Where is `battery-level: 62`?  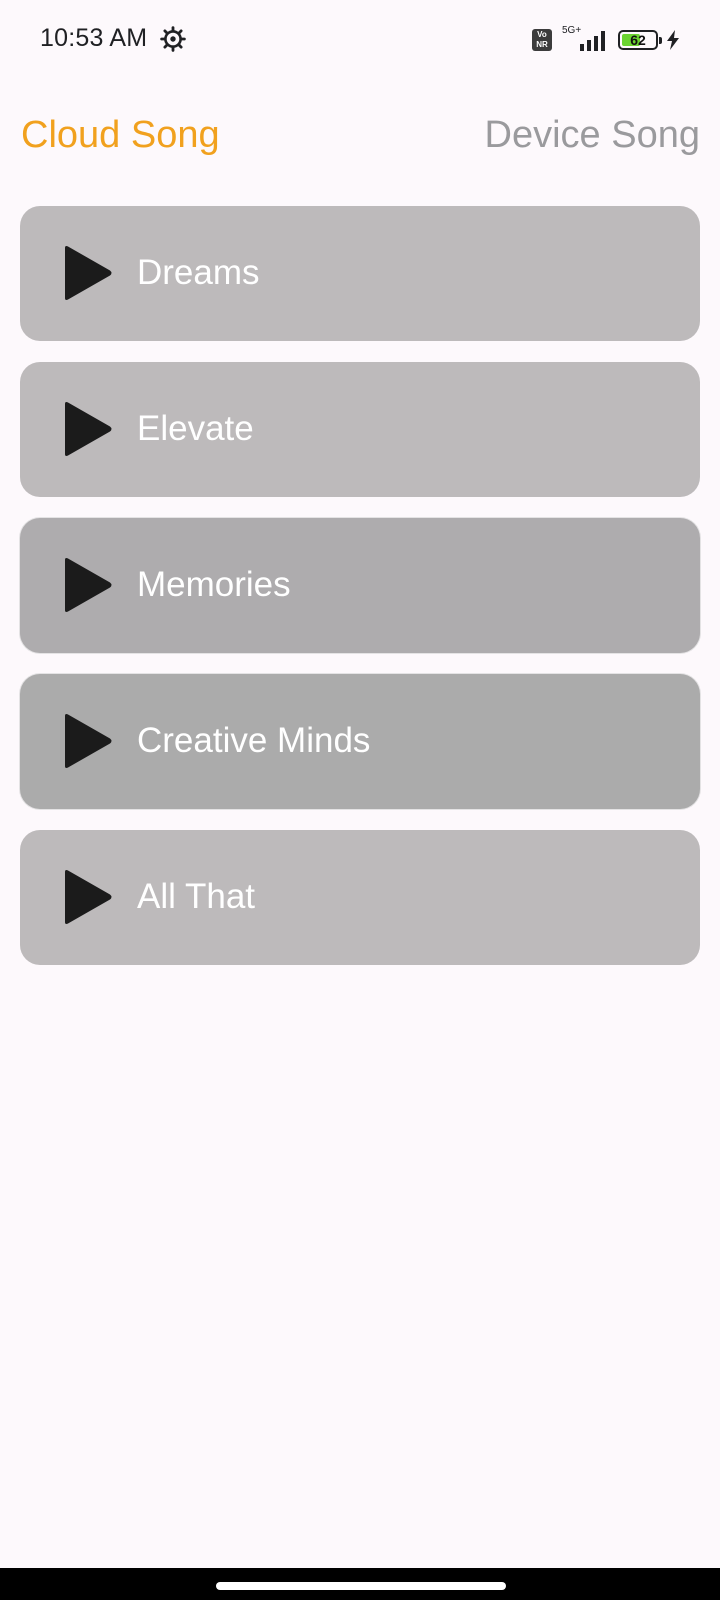
battery-level: 62 is located at coordinates (638, 40).